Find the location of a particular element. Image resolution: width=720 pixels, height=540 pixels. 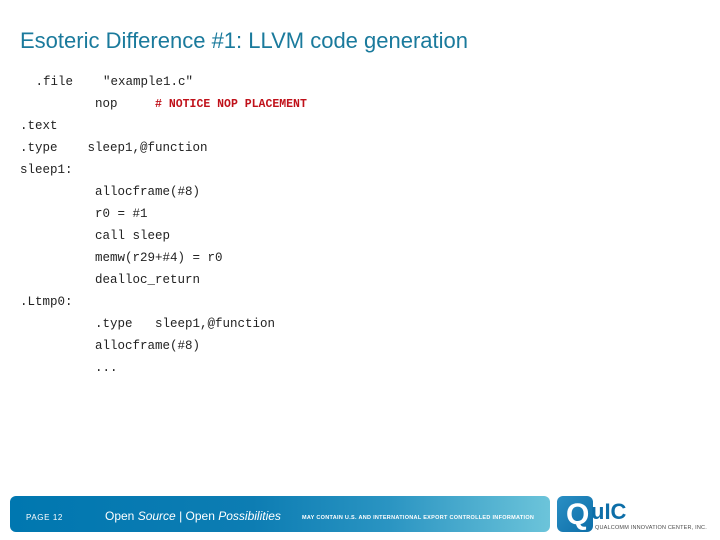

code-line: r0 = #1 is located at coordinates (84, 214).